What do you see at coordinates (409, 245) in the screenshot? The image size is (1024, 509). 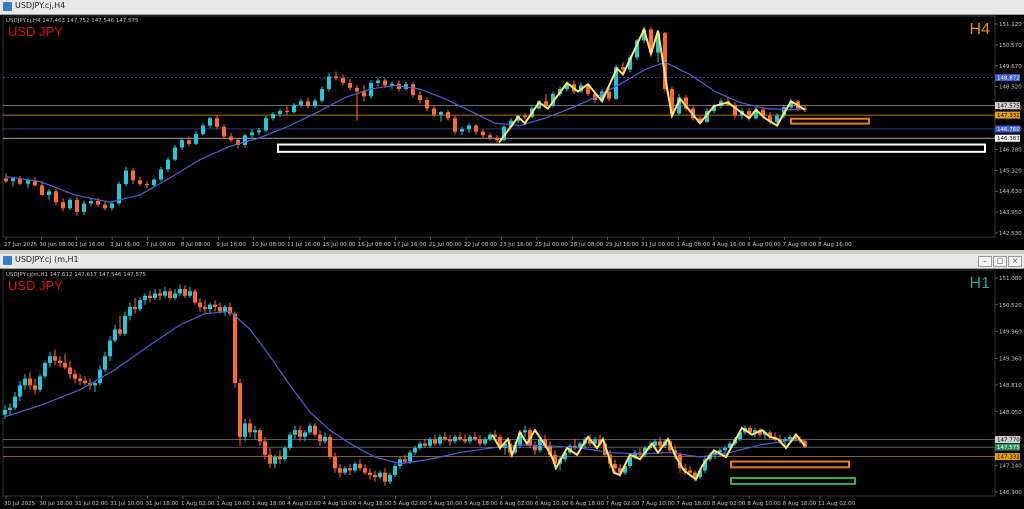 I see `time-tick-label: 17 Jul 16:00` at bounding box center [409, 245].